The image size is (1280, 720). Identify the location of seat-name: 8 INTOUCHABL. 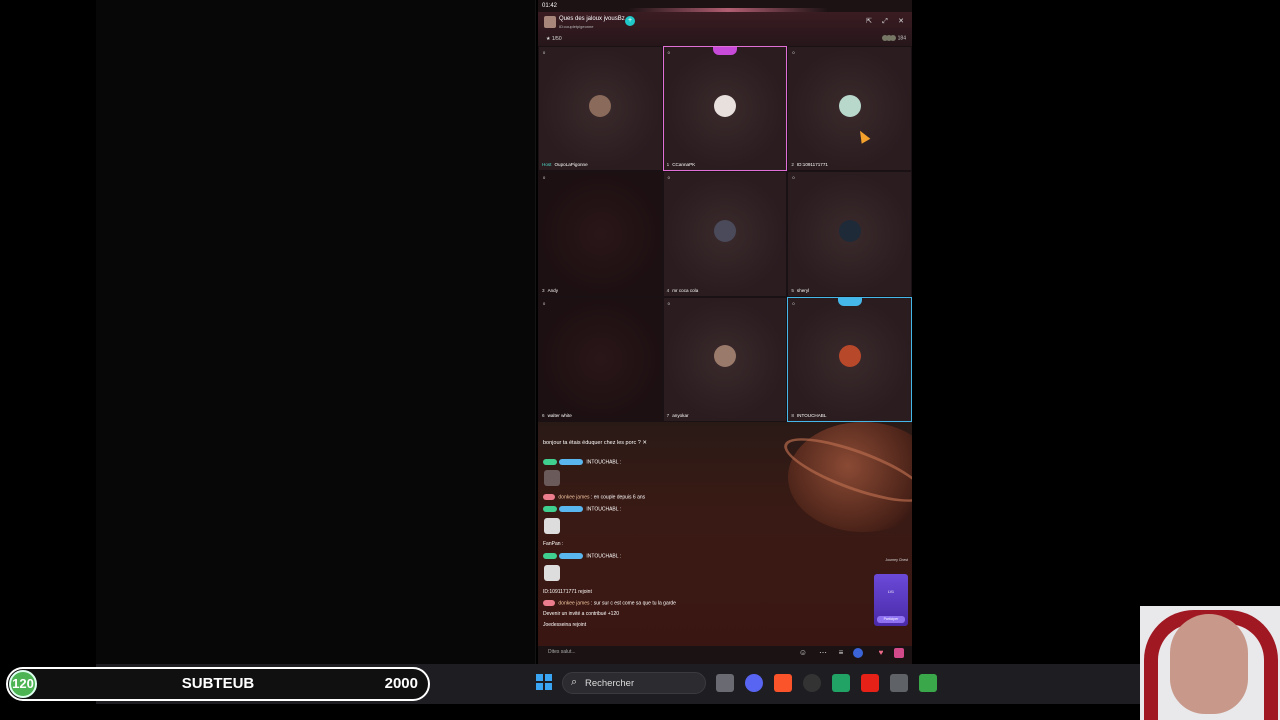
(808, 415).